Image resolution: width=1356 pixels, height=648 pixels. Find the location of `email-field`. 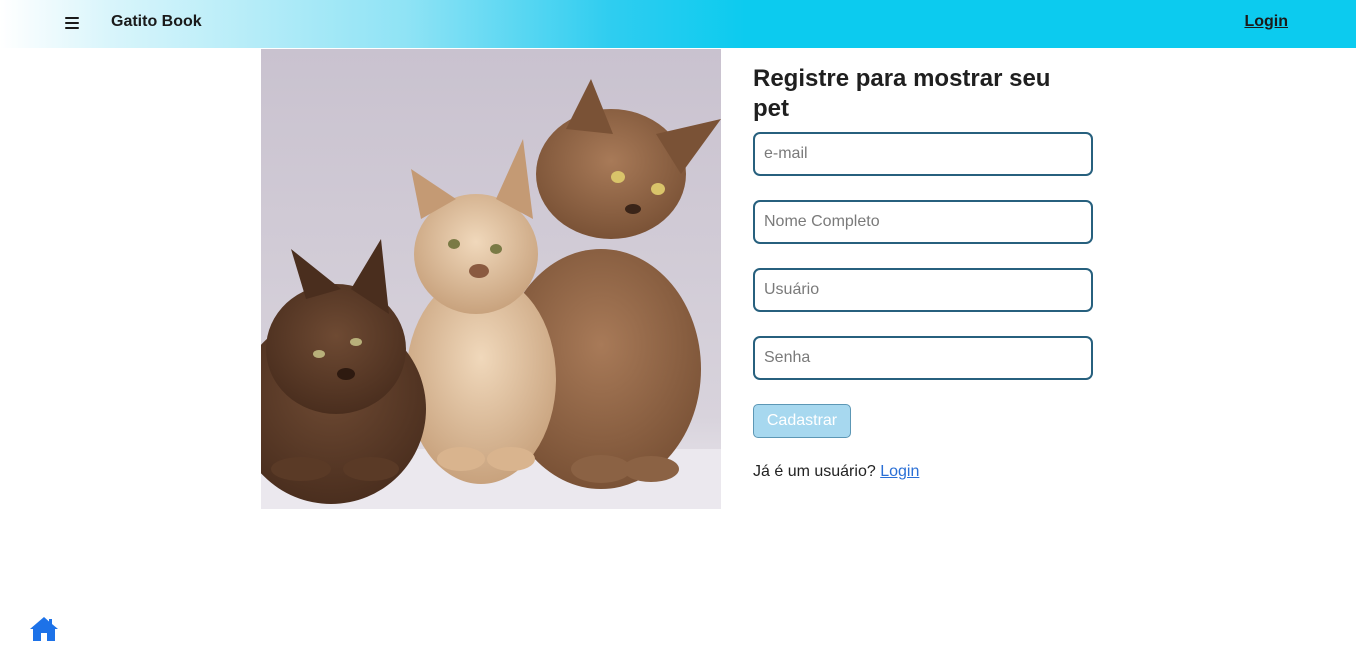

email-field is located at coordinates (923, 154).